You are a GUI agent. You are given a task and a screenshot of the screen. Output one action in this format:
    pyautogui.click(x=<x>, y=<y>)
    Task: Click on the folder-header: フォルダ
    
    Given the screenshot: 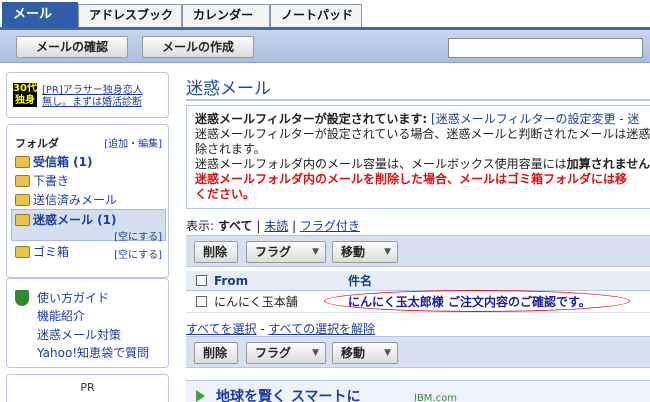 What is the action you would take?
    pyautogui.click(x=37, y=143)
    